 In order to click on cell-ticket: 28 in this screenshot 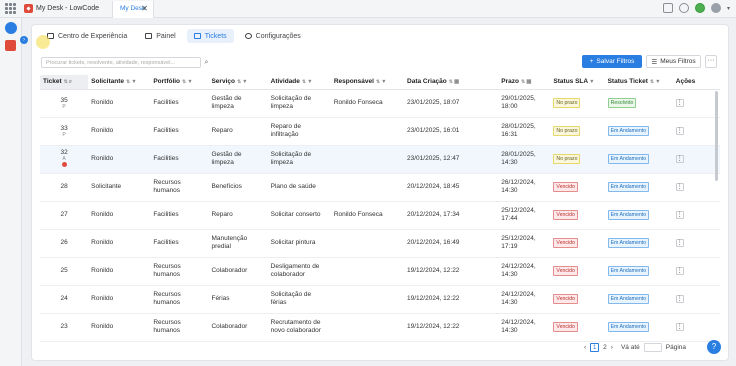, I will do `click(64, 187)`.